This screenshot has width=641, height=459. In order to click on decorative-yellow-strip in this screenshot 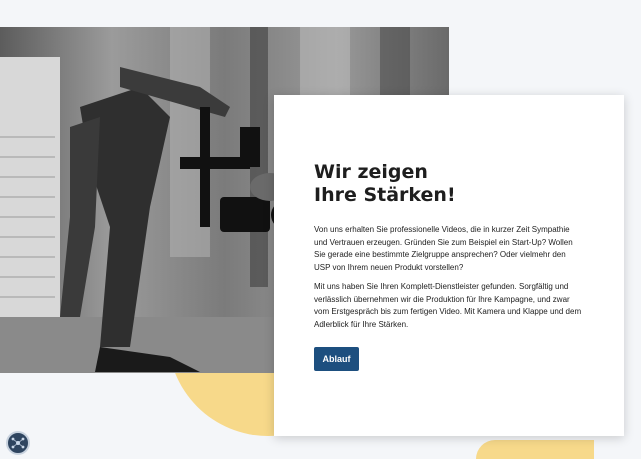, I will do `click(535, 449)`.